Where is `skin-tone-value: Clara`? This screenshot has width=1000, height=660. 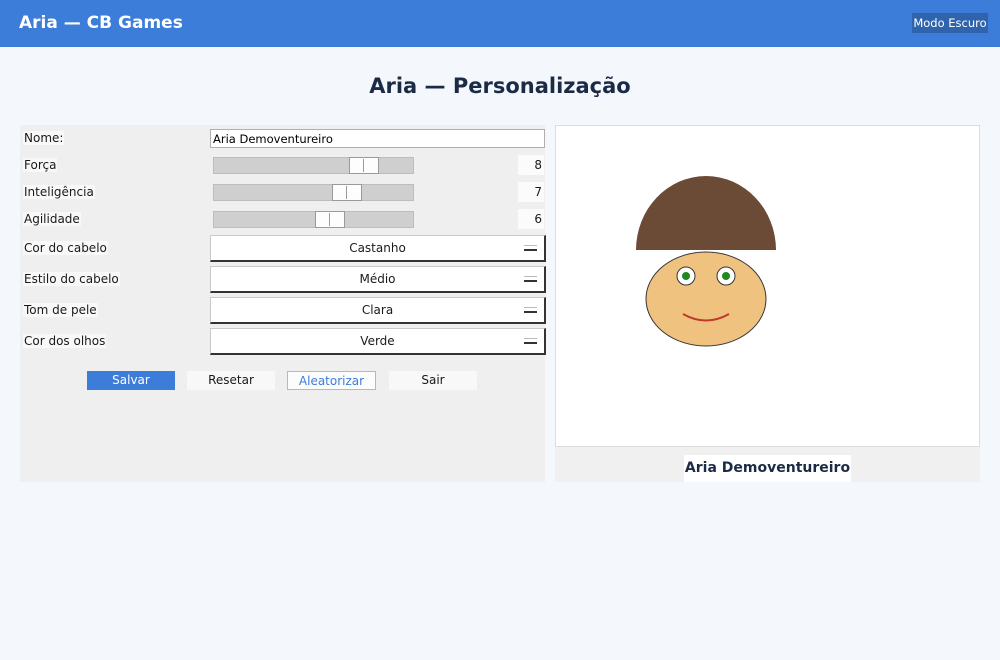 skin-tone-value: Clara is located at coordinates (377, 310).